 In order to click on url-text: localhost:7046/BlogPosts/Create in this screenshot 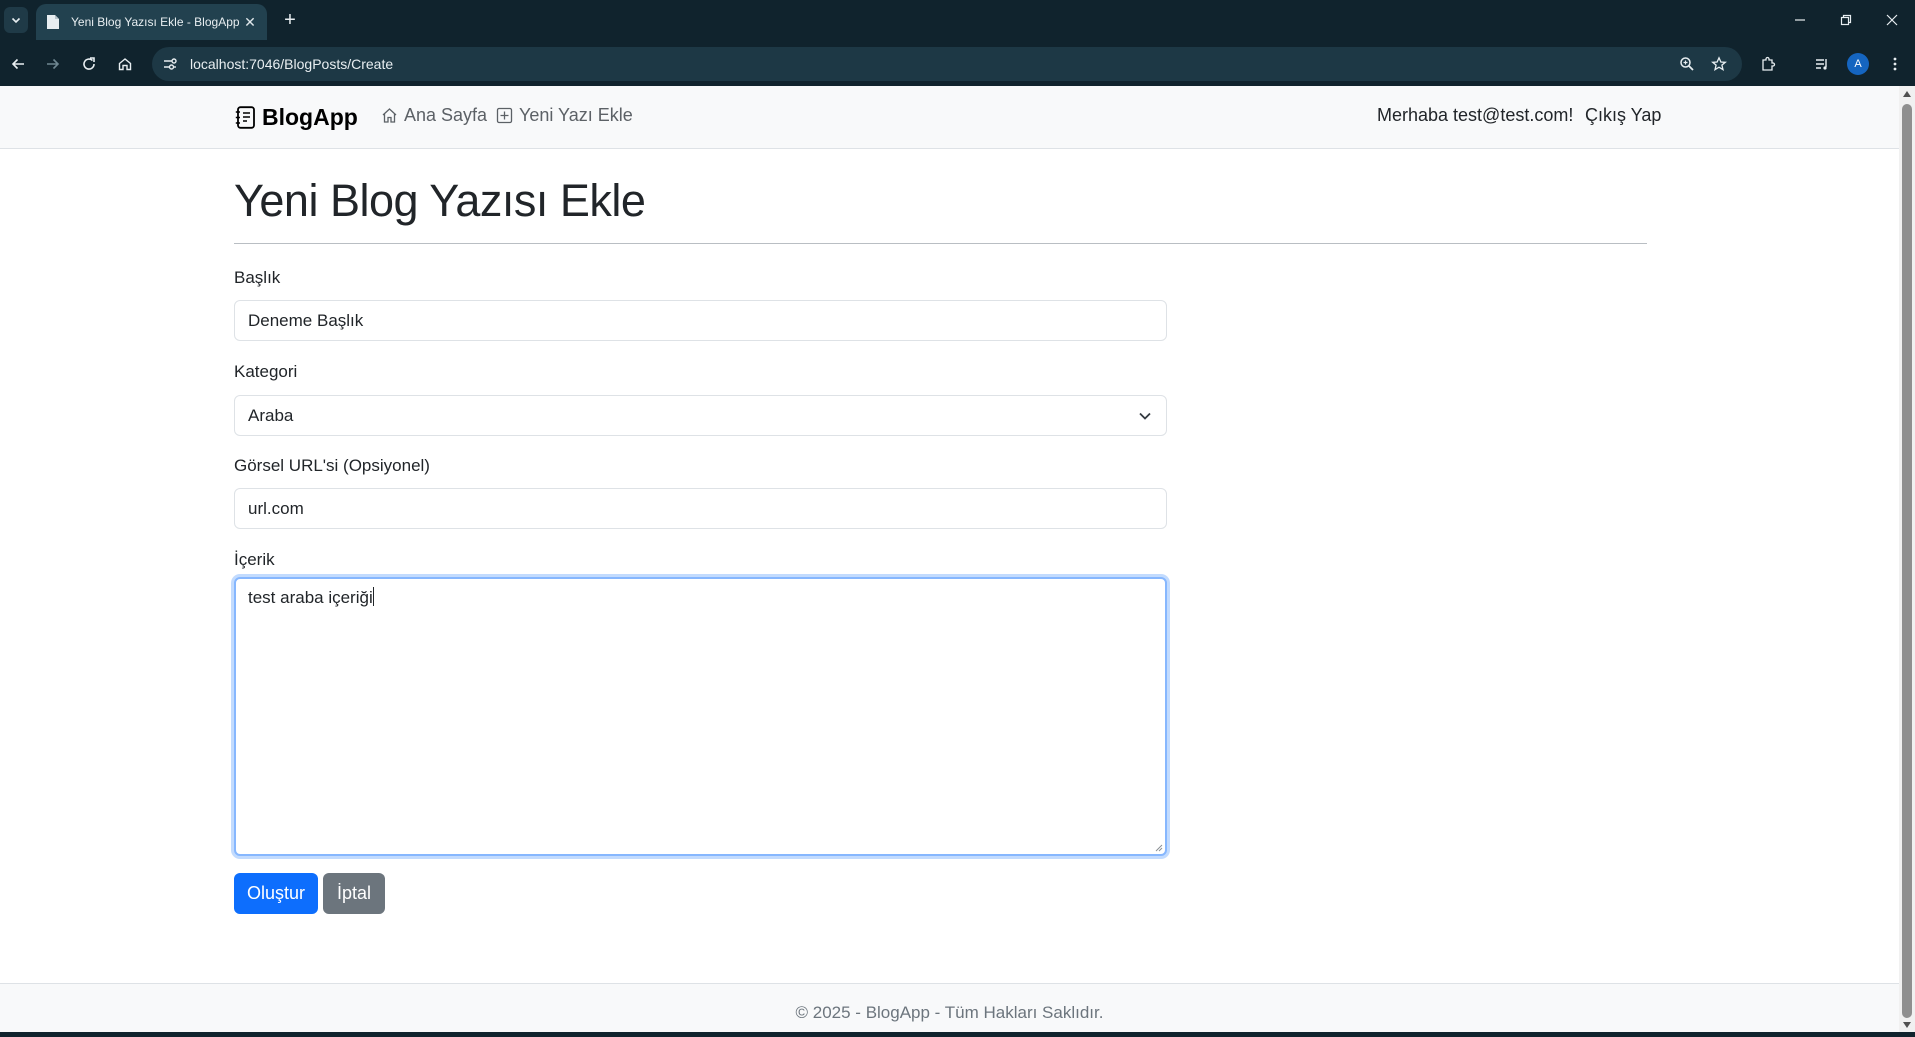, I will do `click(292, 64)`.